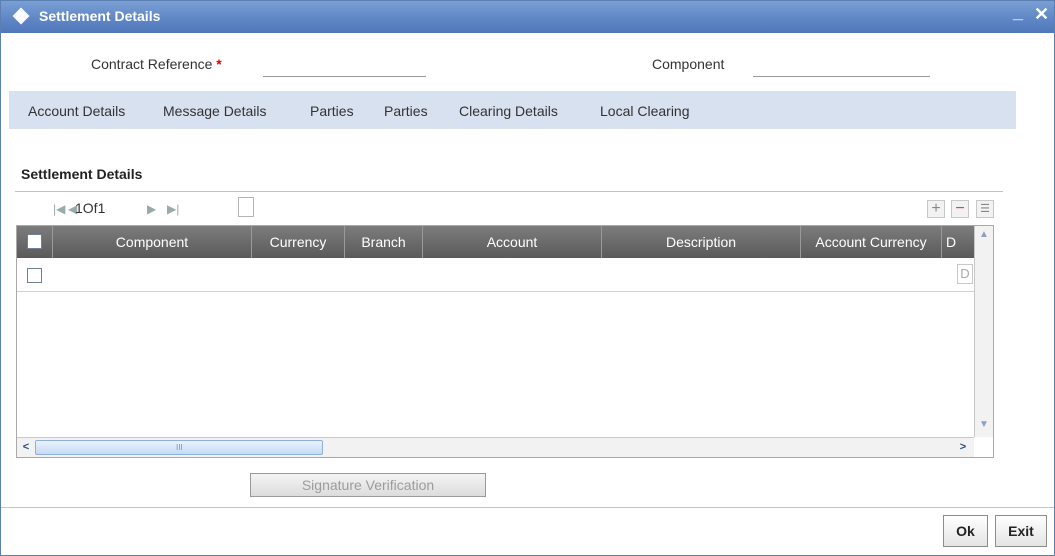 This screenshot has width=1055, height=556. Describe the element at coordinates (965, 531) in the screenshot. I see `ok-button: Ok` at that location.